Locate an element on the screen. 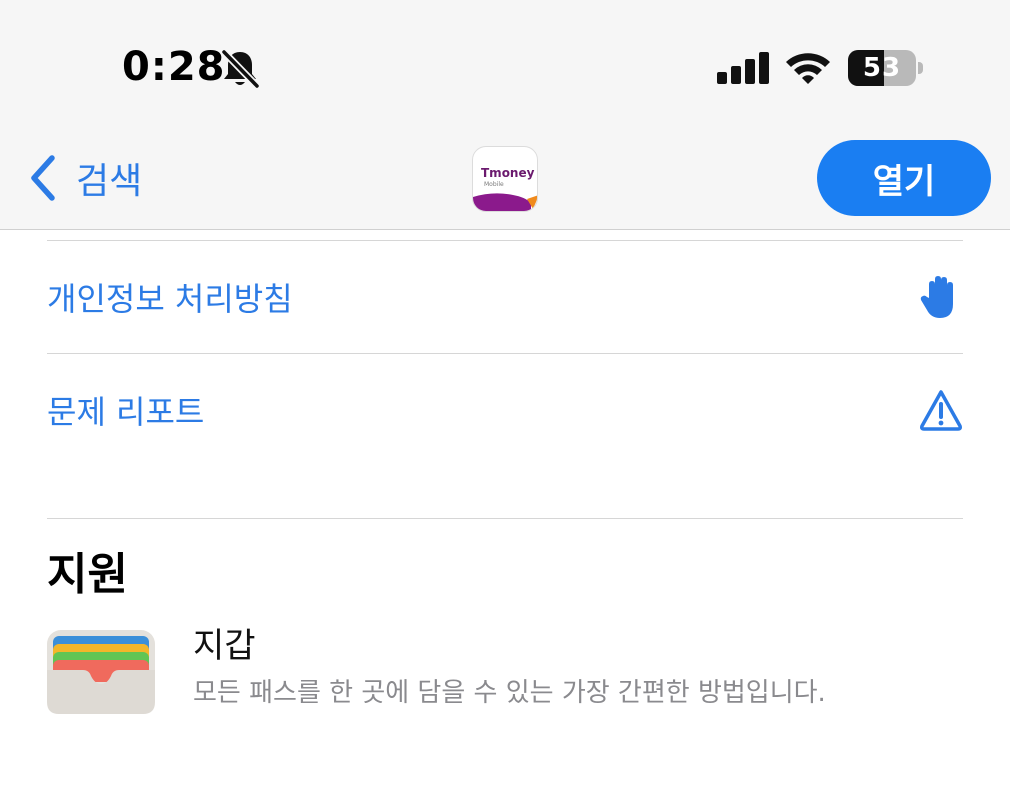  report-problem-label: 문제 리포트 is located at coordinates (126, 412).